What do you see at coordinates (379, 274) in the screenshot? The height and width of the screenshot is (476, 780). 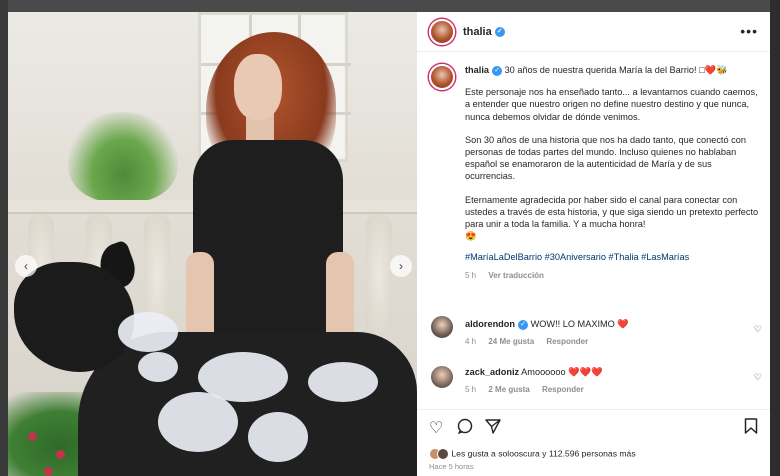 I see `baluster` at bounding box center [379, 274].